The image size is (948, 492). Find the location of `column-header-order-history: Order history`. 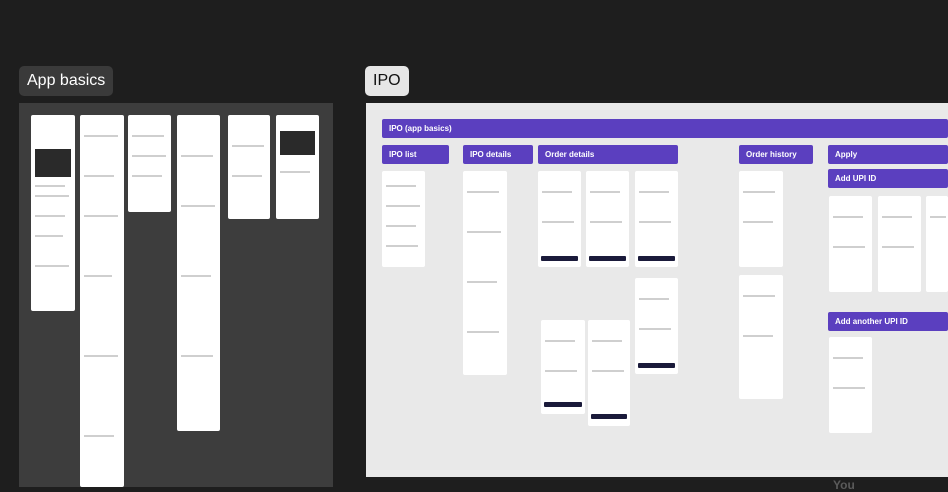

column-header-order-history: Order history is located at coordinates (776, 154).